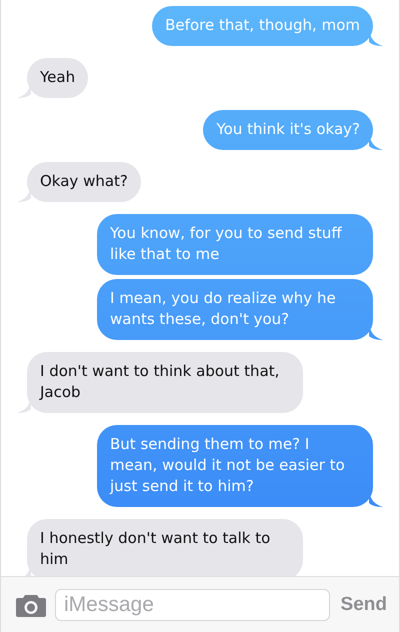 The image size is (400, 632). What do you see at coordinates (362, 605) in the screenshot?
I see `send-button: Send` at bounding box center [362, 605].